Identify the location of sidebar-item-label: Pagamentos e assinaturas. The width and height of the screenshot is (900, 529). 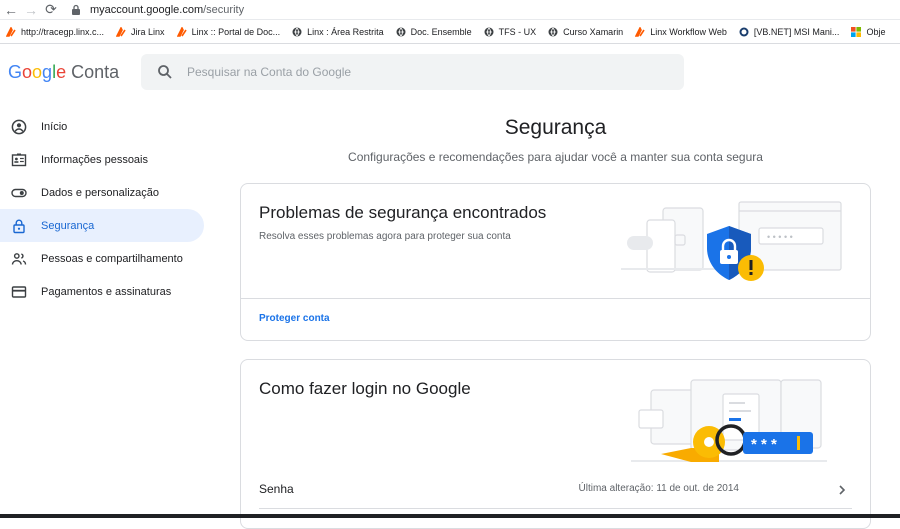
(106, 291).